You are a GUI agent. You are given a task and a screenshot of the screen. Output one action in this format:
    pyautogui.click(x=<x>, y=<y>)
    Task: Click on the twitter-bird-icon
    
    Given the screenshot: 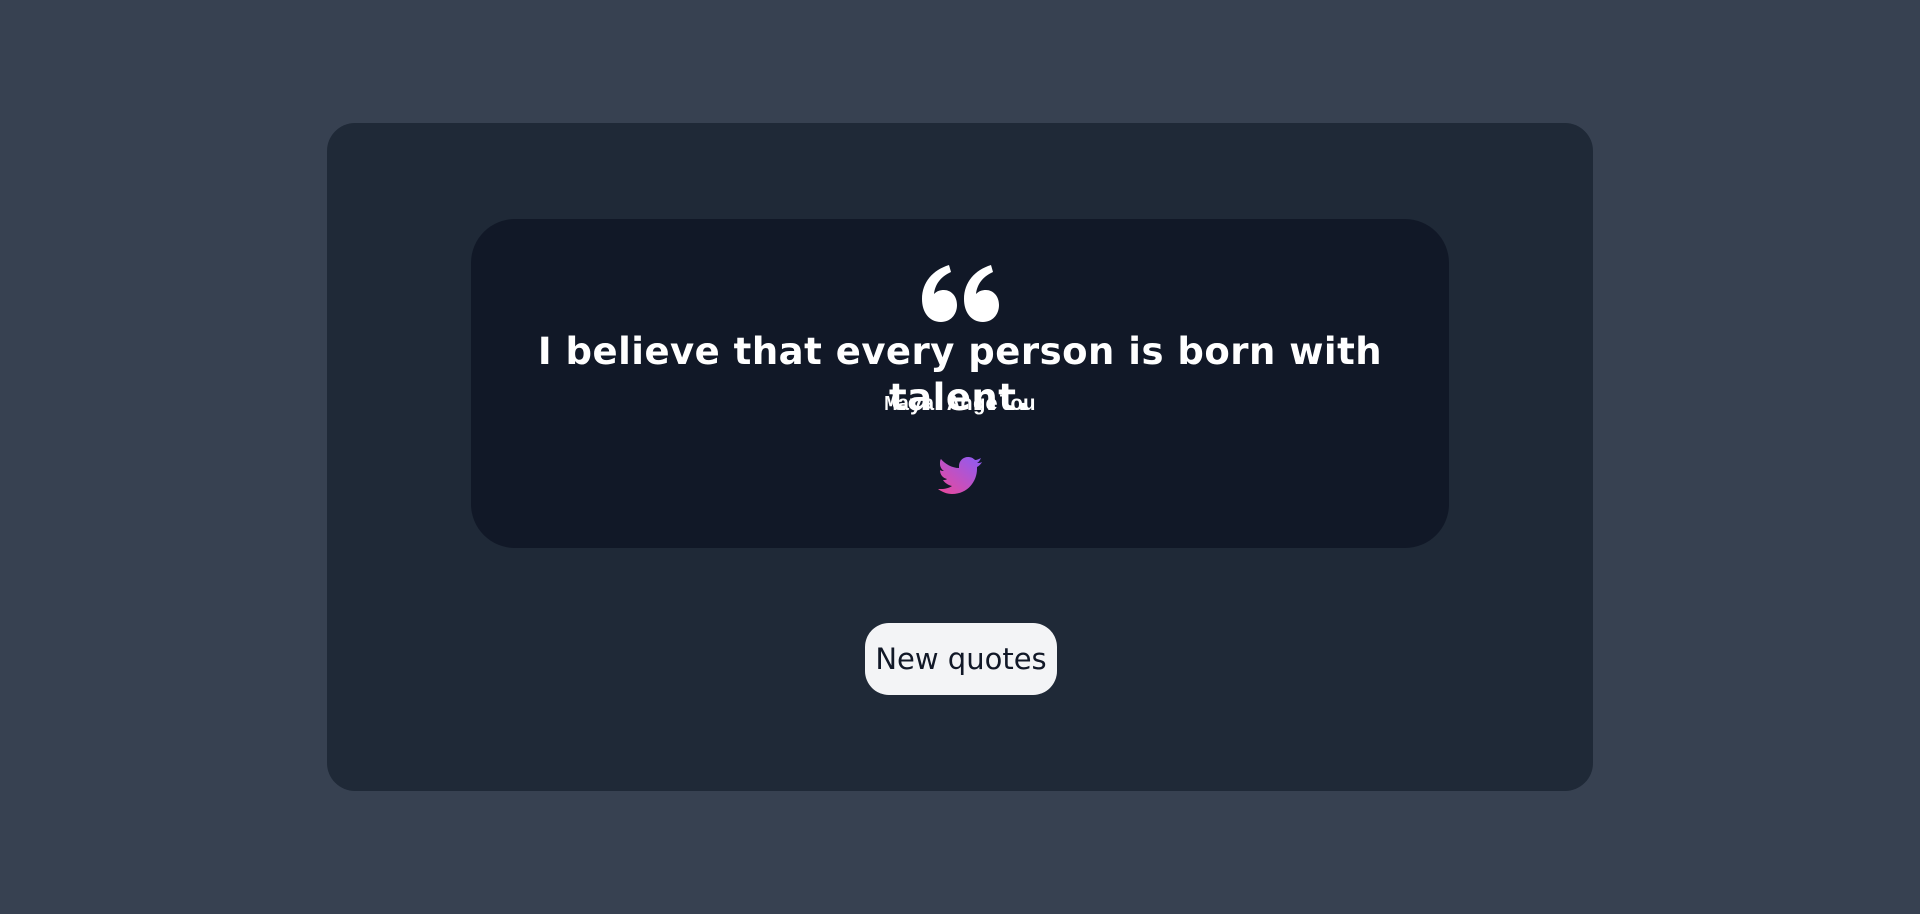 What is the action you would take?
    pyautogui.click(x=960, y=475)
    